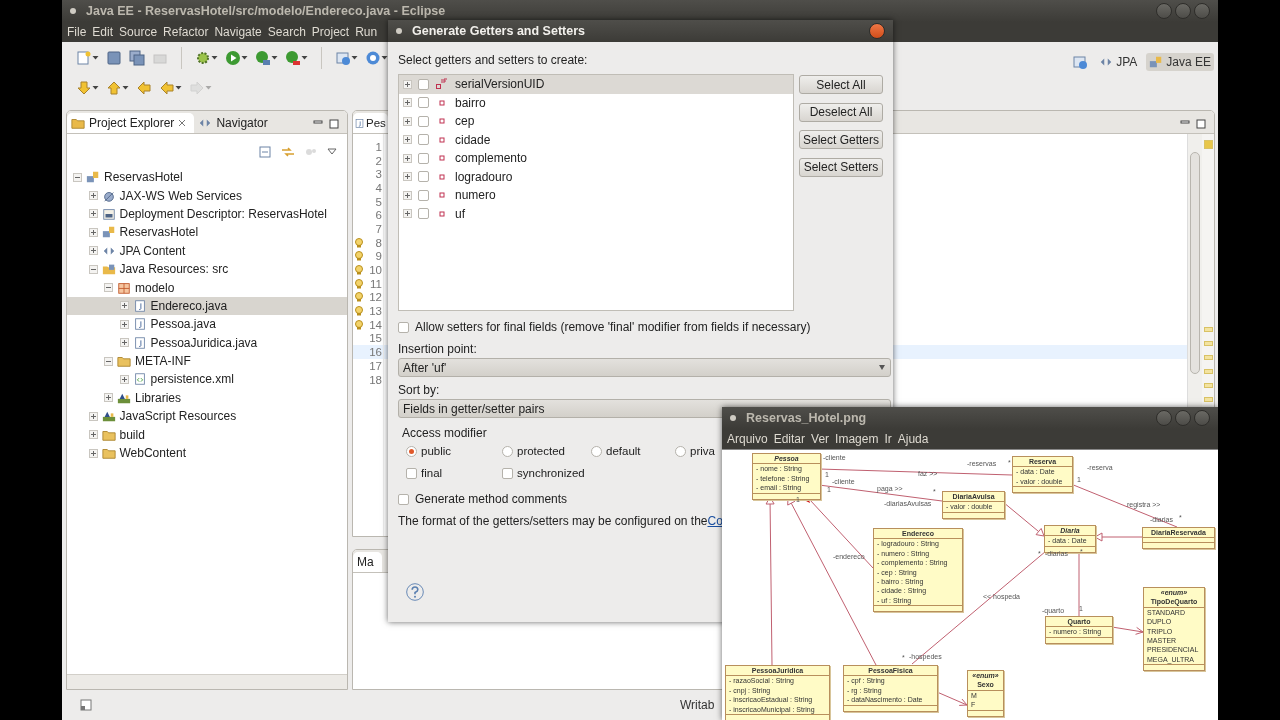 Image resolution: width=1280 pixels, height=720 pixels. Describe the element at coordinates (857, 439) in the screenshot. I see `menu-item: Imagem` at that location.